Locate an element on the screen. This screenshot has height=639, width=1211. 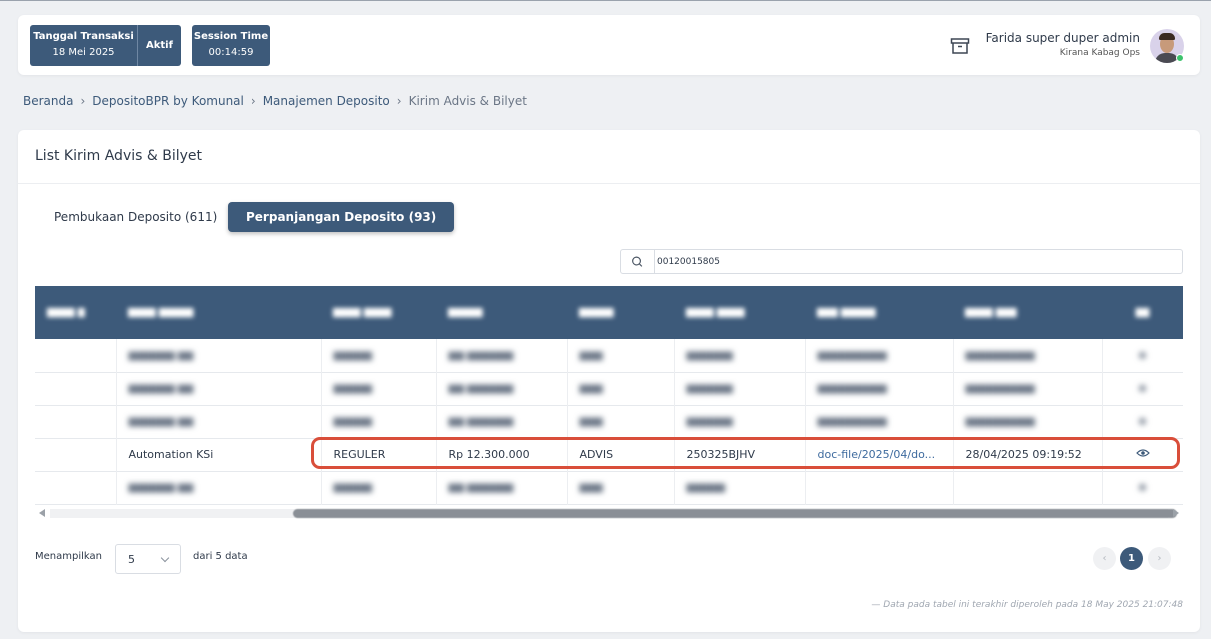
session-time-value: 00:14:59 is located at coordinates (231, 52).